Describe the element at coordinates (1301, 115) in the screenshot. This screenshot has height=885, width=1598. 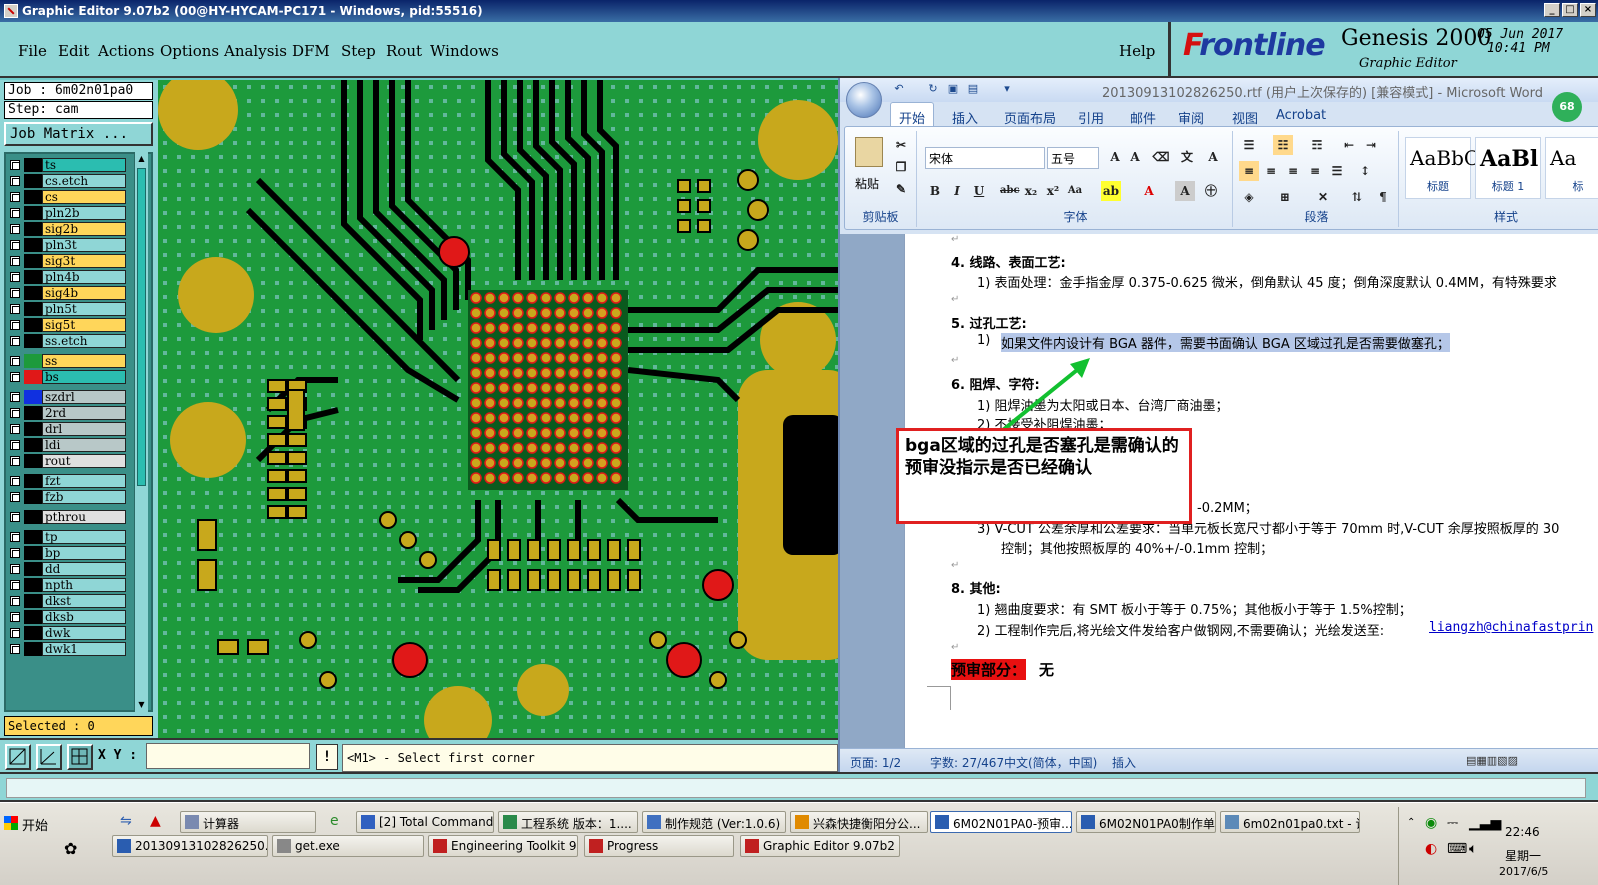
I see `ribbon-tab-7: Acrobat` at that location.